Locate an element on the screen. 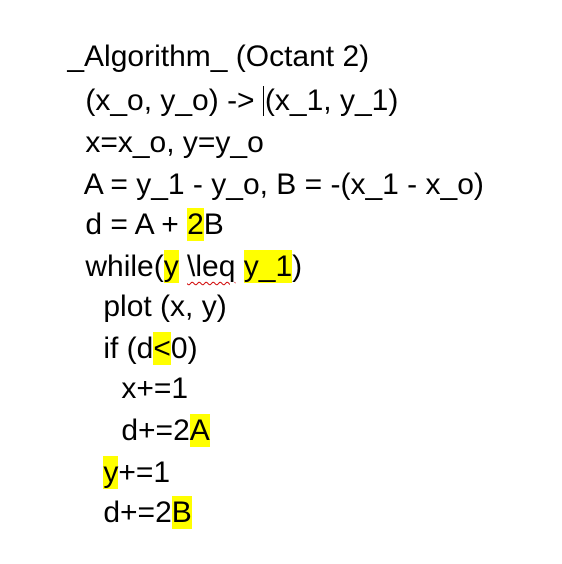 The image size is (562, 564). highlight-b: B is located at coordinates (181, 512).